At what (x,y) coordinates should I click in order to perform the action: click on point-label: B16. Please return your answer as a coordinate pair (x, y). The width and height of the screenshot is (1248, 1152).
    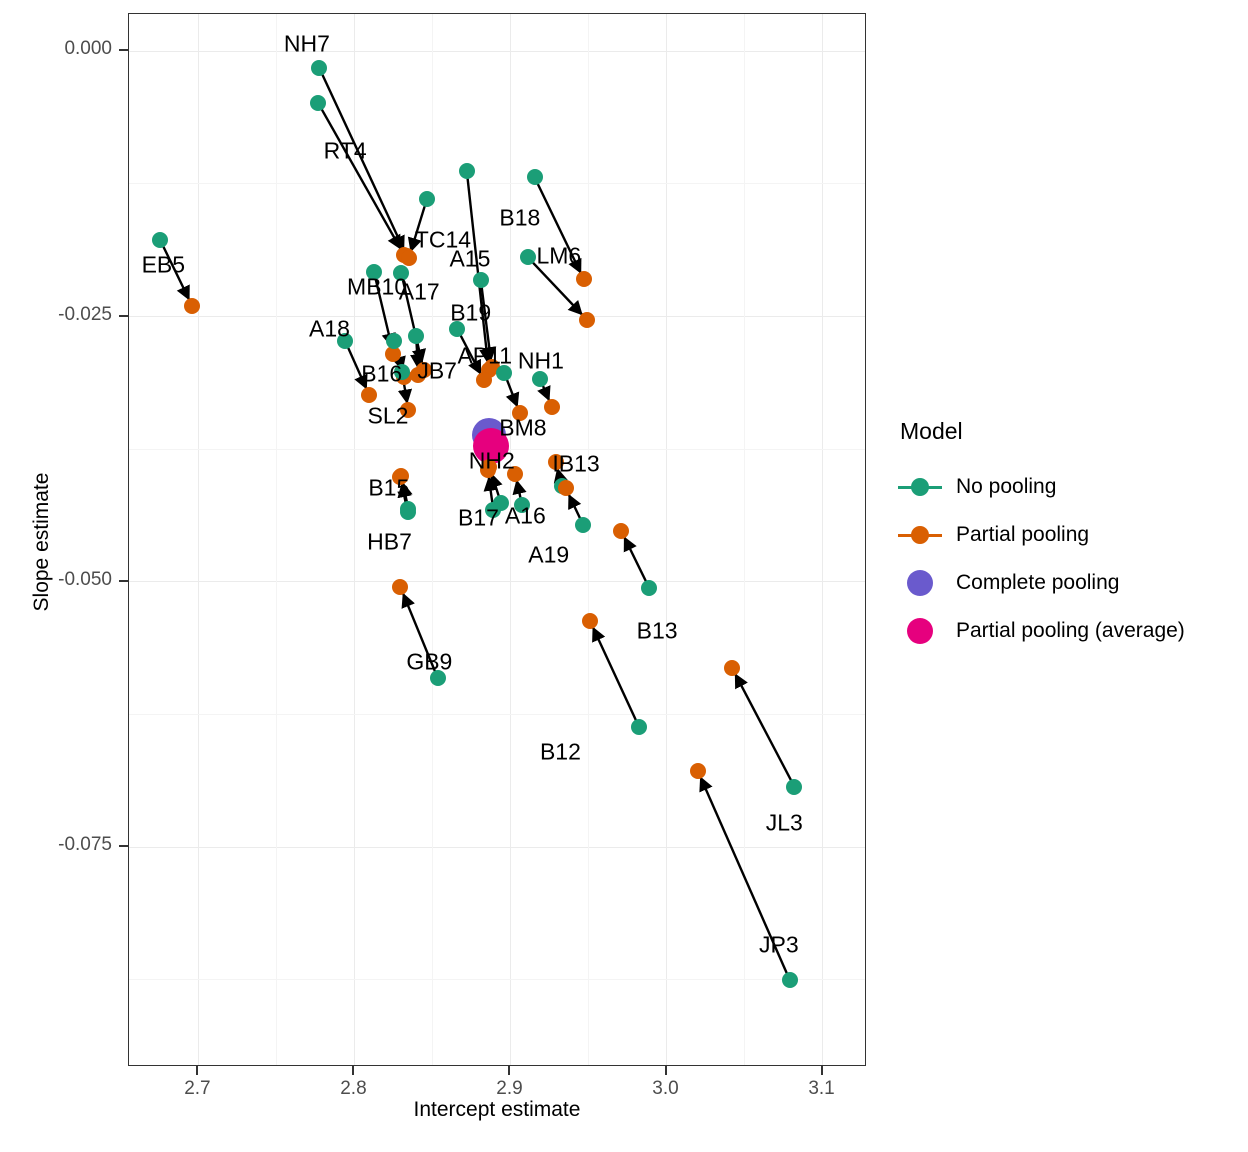
    Looking at the image, I should click on (382, 373).